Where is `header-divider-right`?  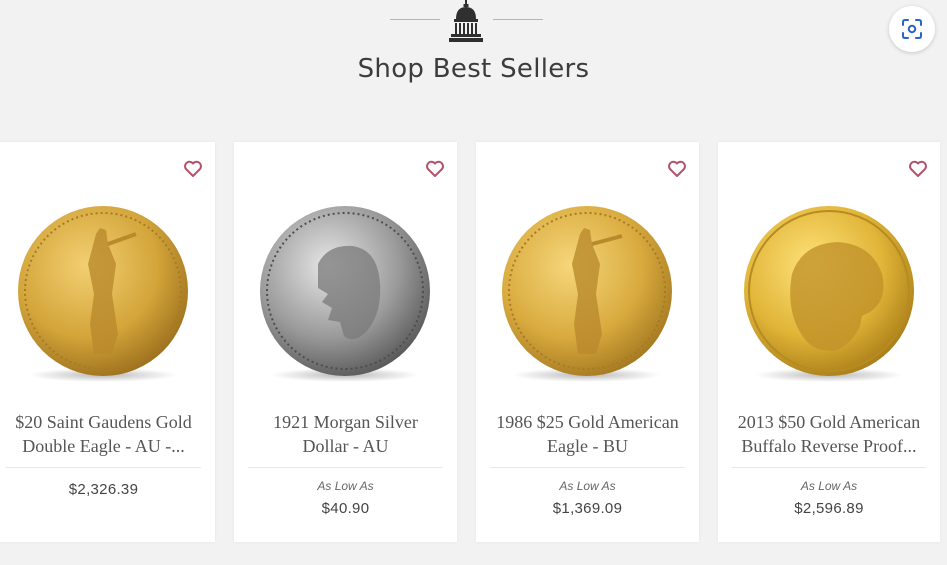
header-divider-right is located at coordinates (518, 19).